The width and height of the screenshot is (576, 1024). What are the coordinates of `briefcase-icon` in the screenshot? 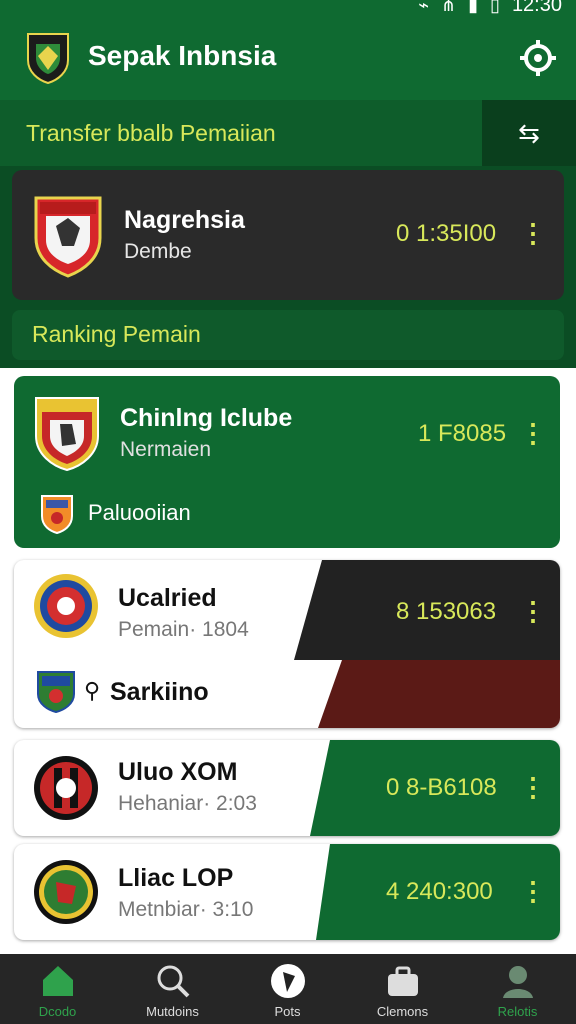 It's located at (402, 981).